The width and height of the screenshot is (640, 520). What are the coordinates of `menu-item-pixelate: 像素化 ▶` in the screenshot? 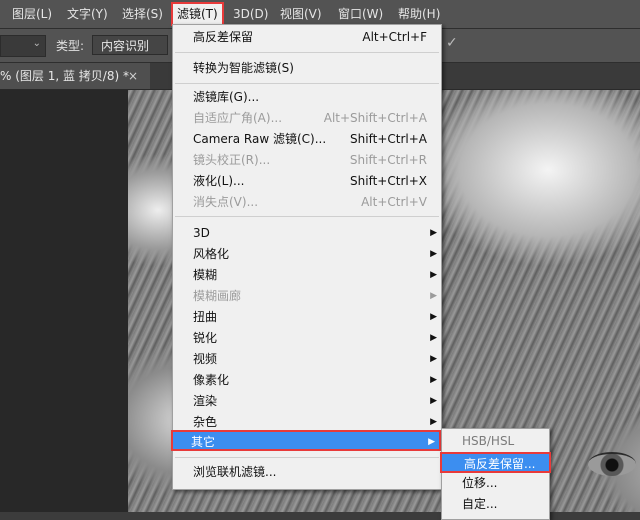 It's located at (307, 380).